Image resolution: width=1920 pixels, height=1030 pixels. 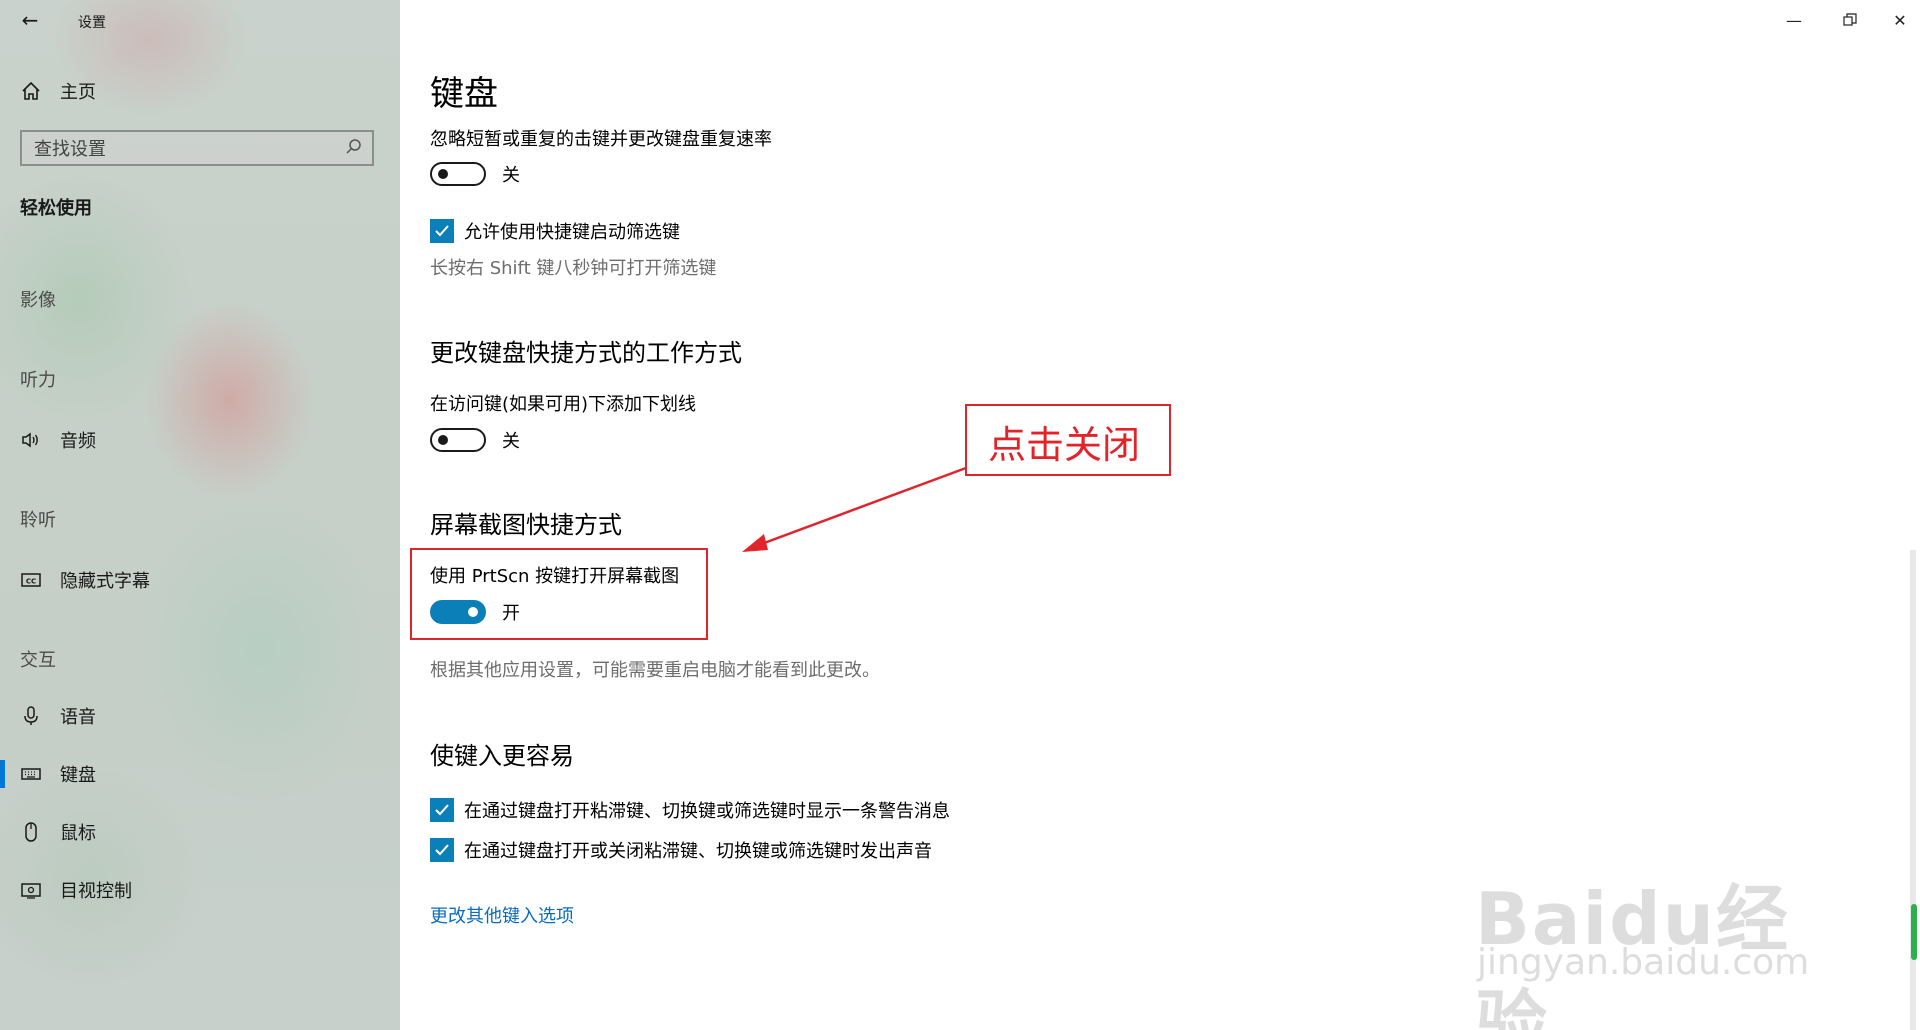 I want to click on underline-toggle-row: 关, so click(x=475, y=440).